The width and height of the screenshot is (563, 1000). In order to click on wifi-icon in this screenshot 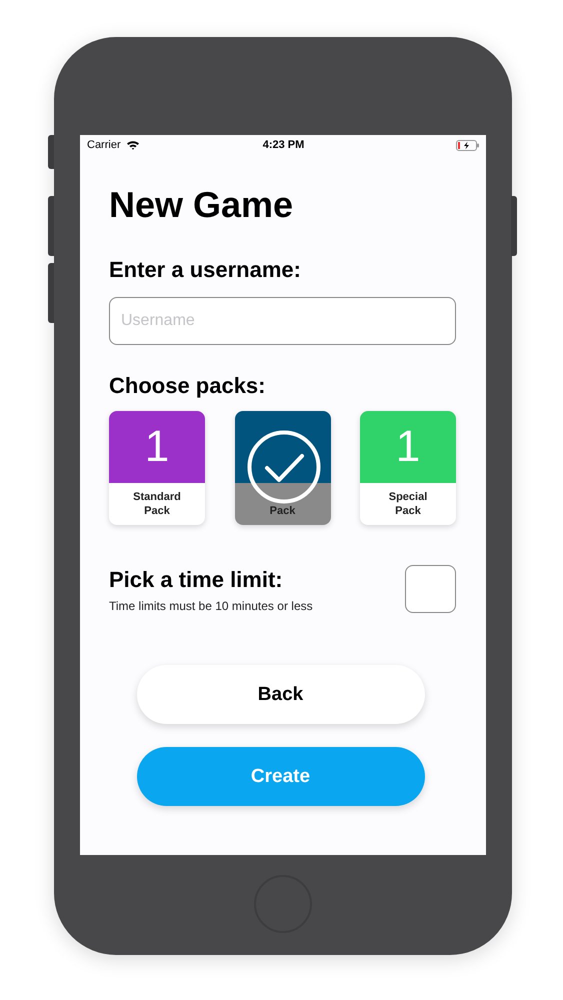, I will do `click(133, 145)`.